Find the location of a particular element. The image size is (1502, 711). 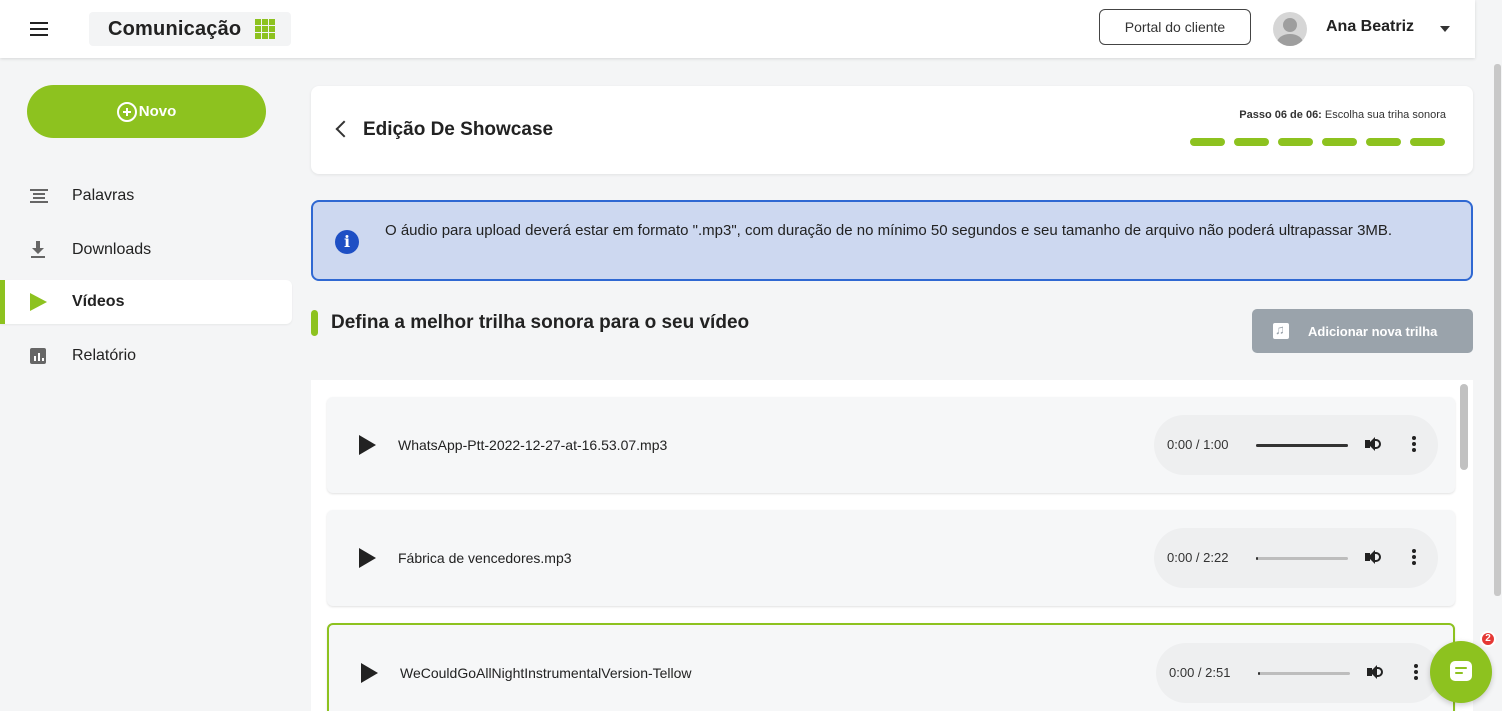

apps-grid-icon is located at coordinates (265, 29).